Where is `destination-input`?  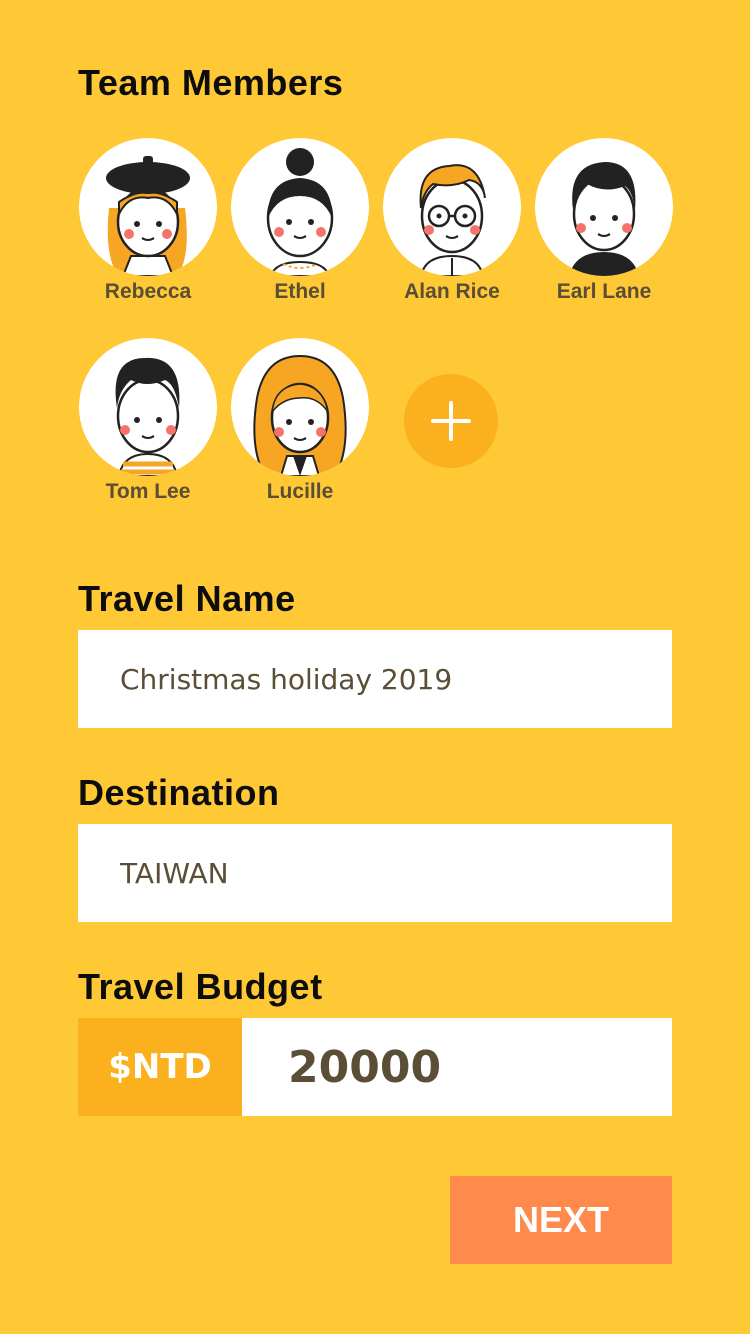 destination-input is located at coordinates (375, 873).